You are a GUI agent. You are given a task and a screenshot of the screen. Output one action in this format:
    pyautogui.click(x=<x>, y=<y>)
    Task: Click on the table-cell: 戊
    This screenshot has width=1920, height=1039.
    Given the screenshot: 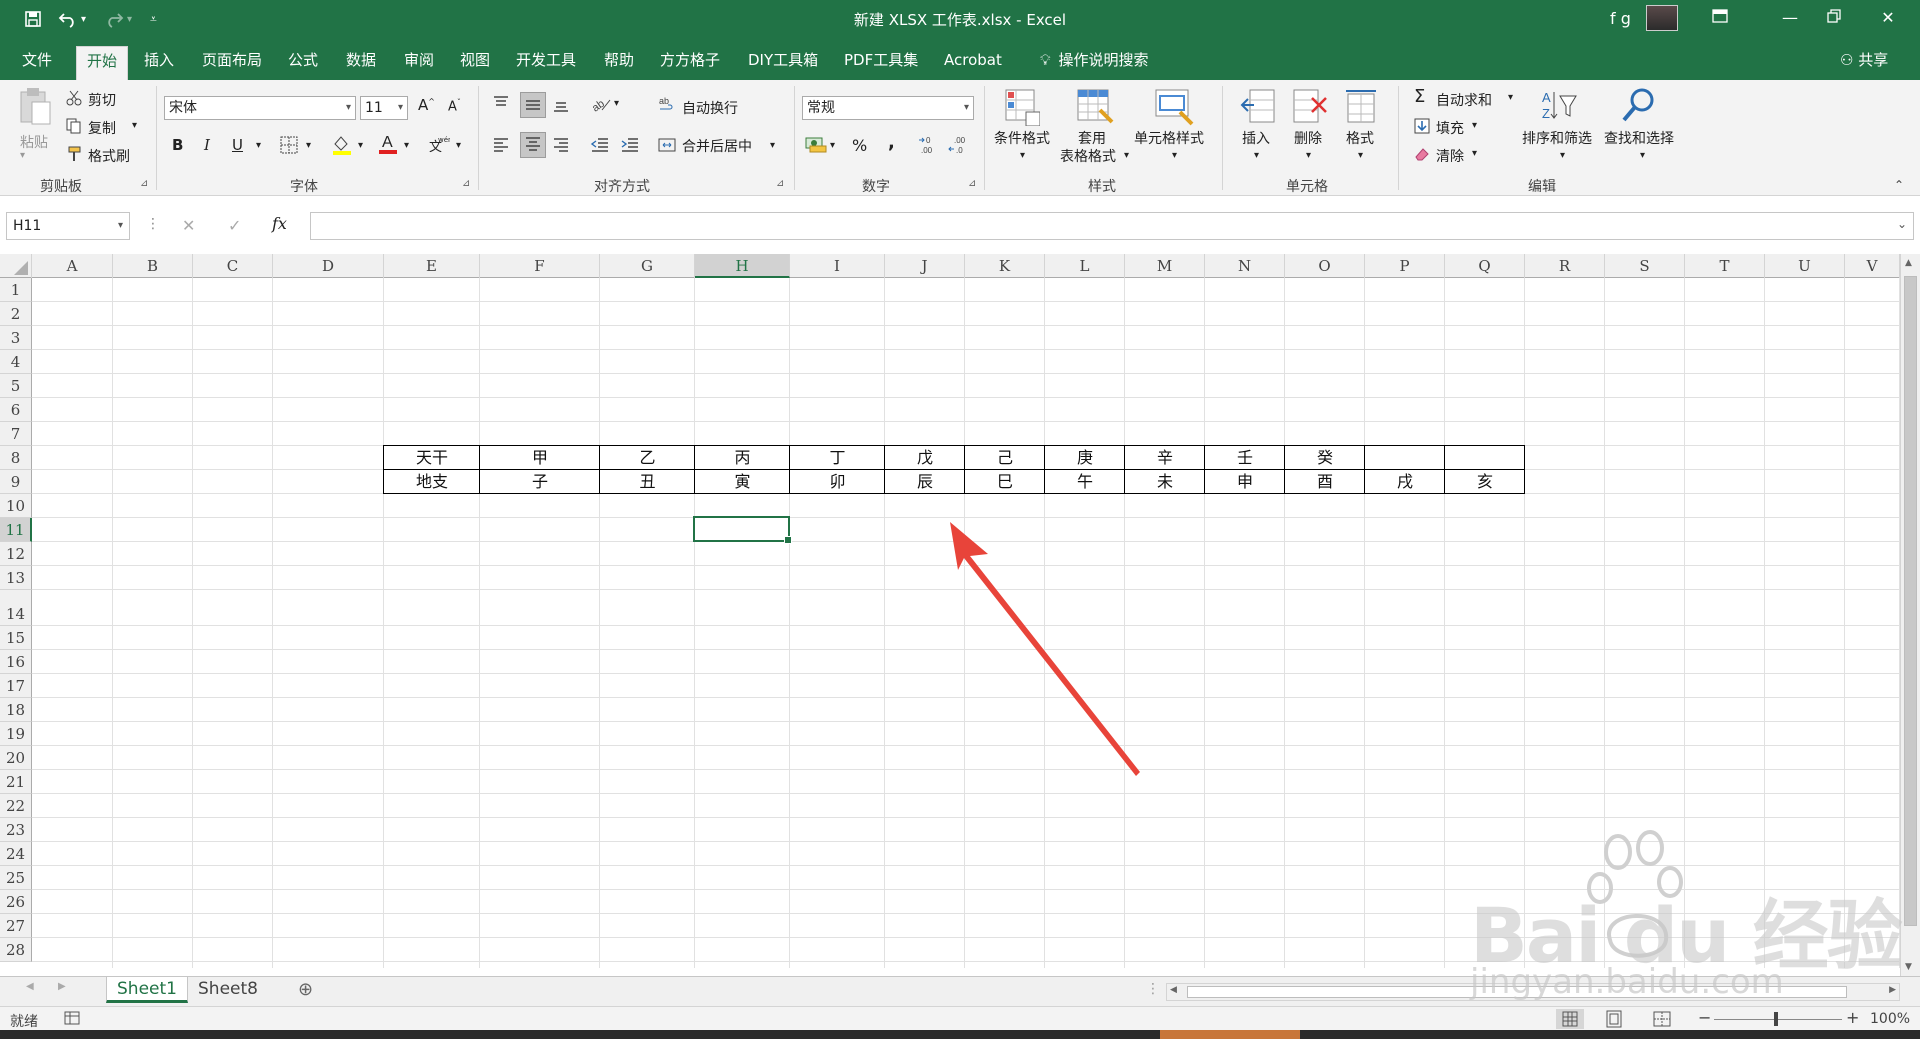 What is the action you would take?
    pyautogui.click(x=925, y=458)
    